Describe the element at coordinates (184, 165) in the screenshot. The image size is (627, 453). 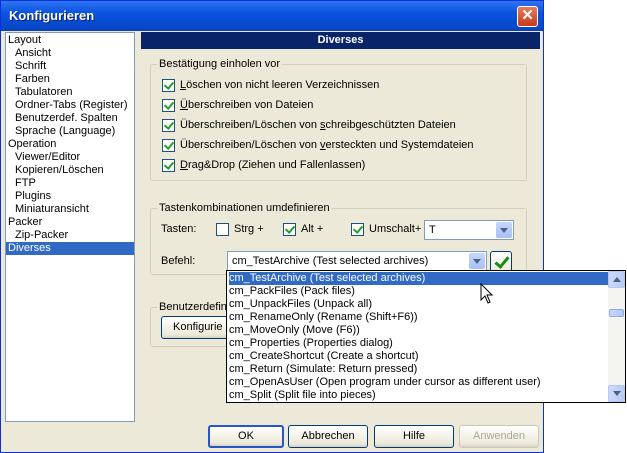
I see `label-accelerator: D` at that location.